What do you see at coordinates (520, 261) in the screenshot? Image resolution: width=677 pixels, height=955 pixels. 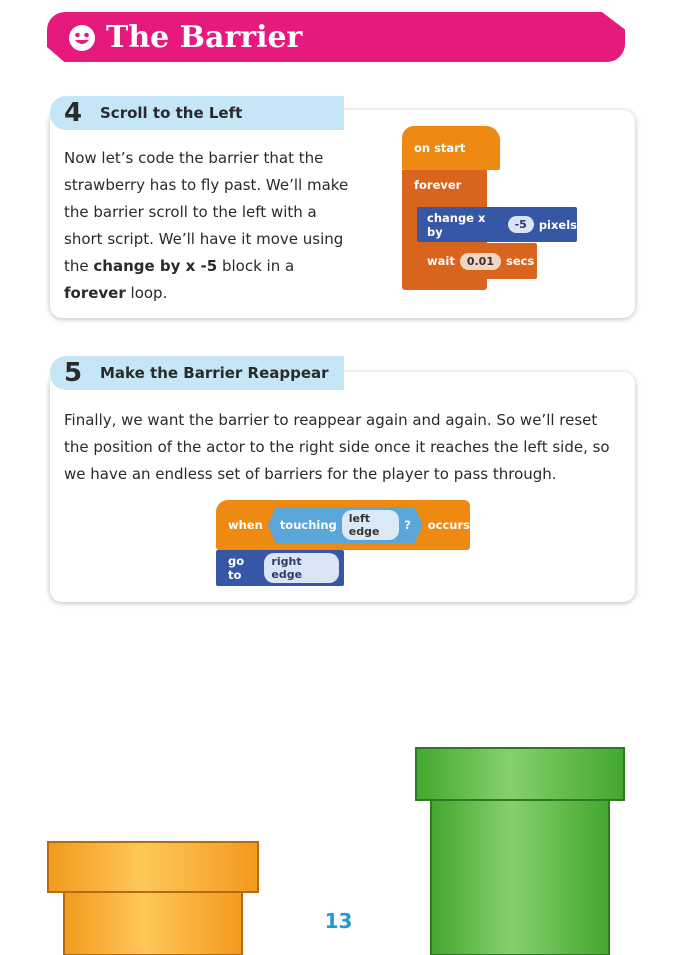 I see `wait-unit: secs` at bounding box center [520, 261].